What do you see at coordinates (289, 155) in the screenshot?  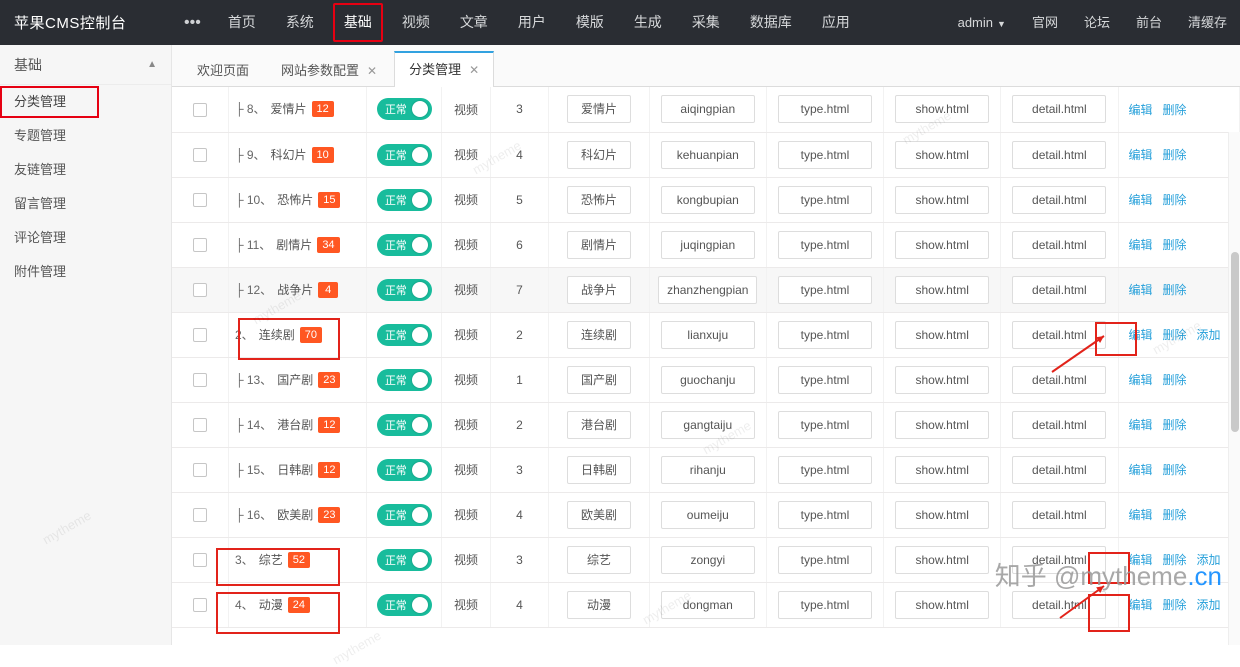 I see `row-name: 科幻片` at bounding box center [289, 155].